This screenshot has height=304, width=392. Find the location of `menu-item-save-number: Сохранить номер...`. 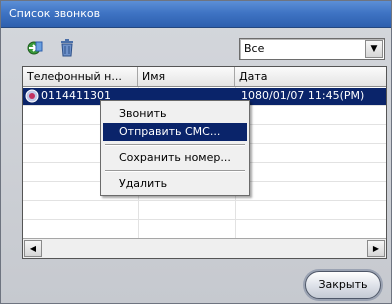

menu-item-save-number: Сохранить номер... is located at coordinates (175, 158).